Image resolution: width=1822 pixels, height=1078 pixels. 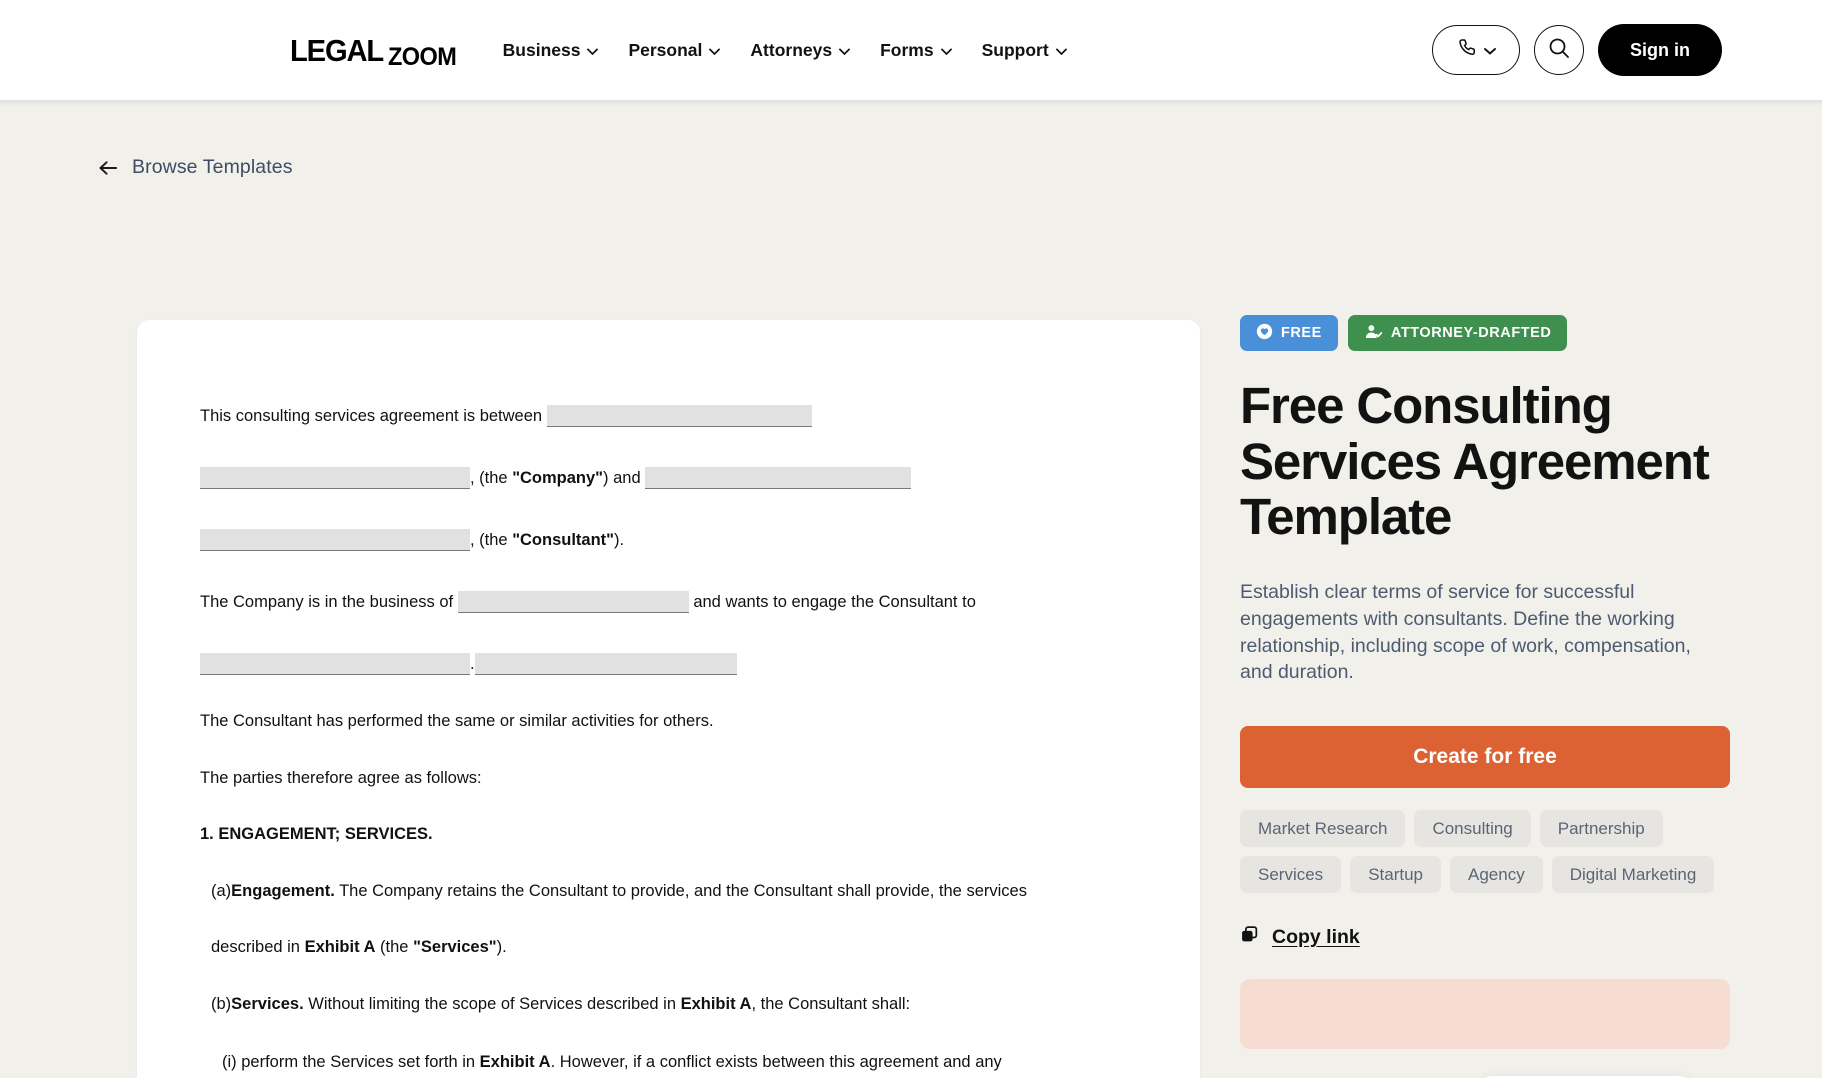 I want to click on status-badge-attorney-drafted: ATTORNEY-DRAFTED, so click(x=1457, y=333).